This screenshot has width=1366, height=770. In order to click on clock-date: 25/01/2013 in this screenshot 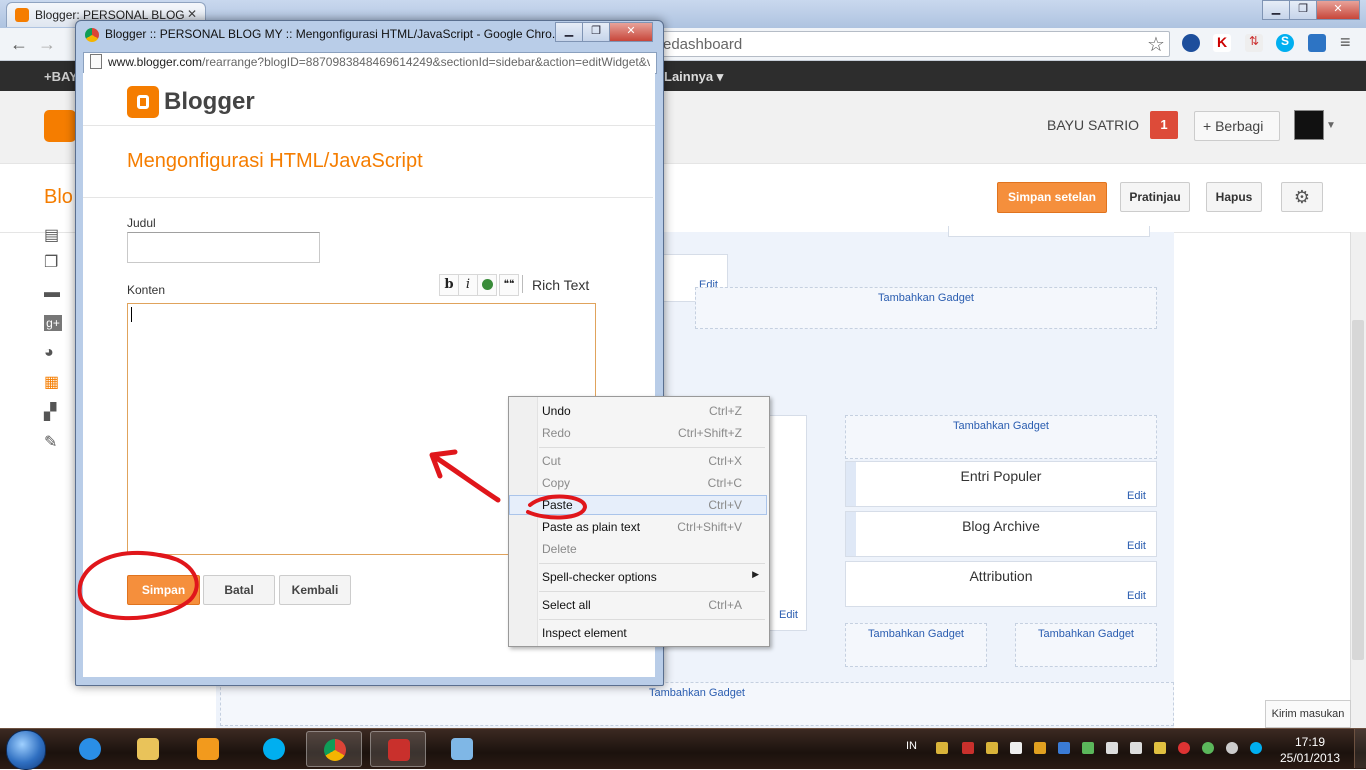, I will do `click(1310, 758)`.